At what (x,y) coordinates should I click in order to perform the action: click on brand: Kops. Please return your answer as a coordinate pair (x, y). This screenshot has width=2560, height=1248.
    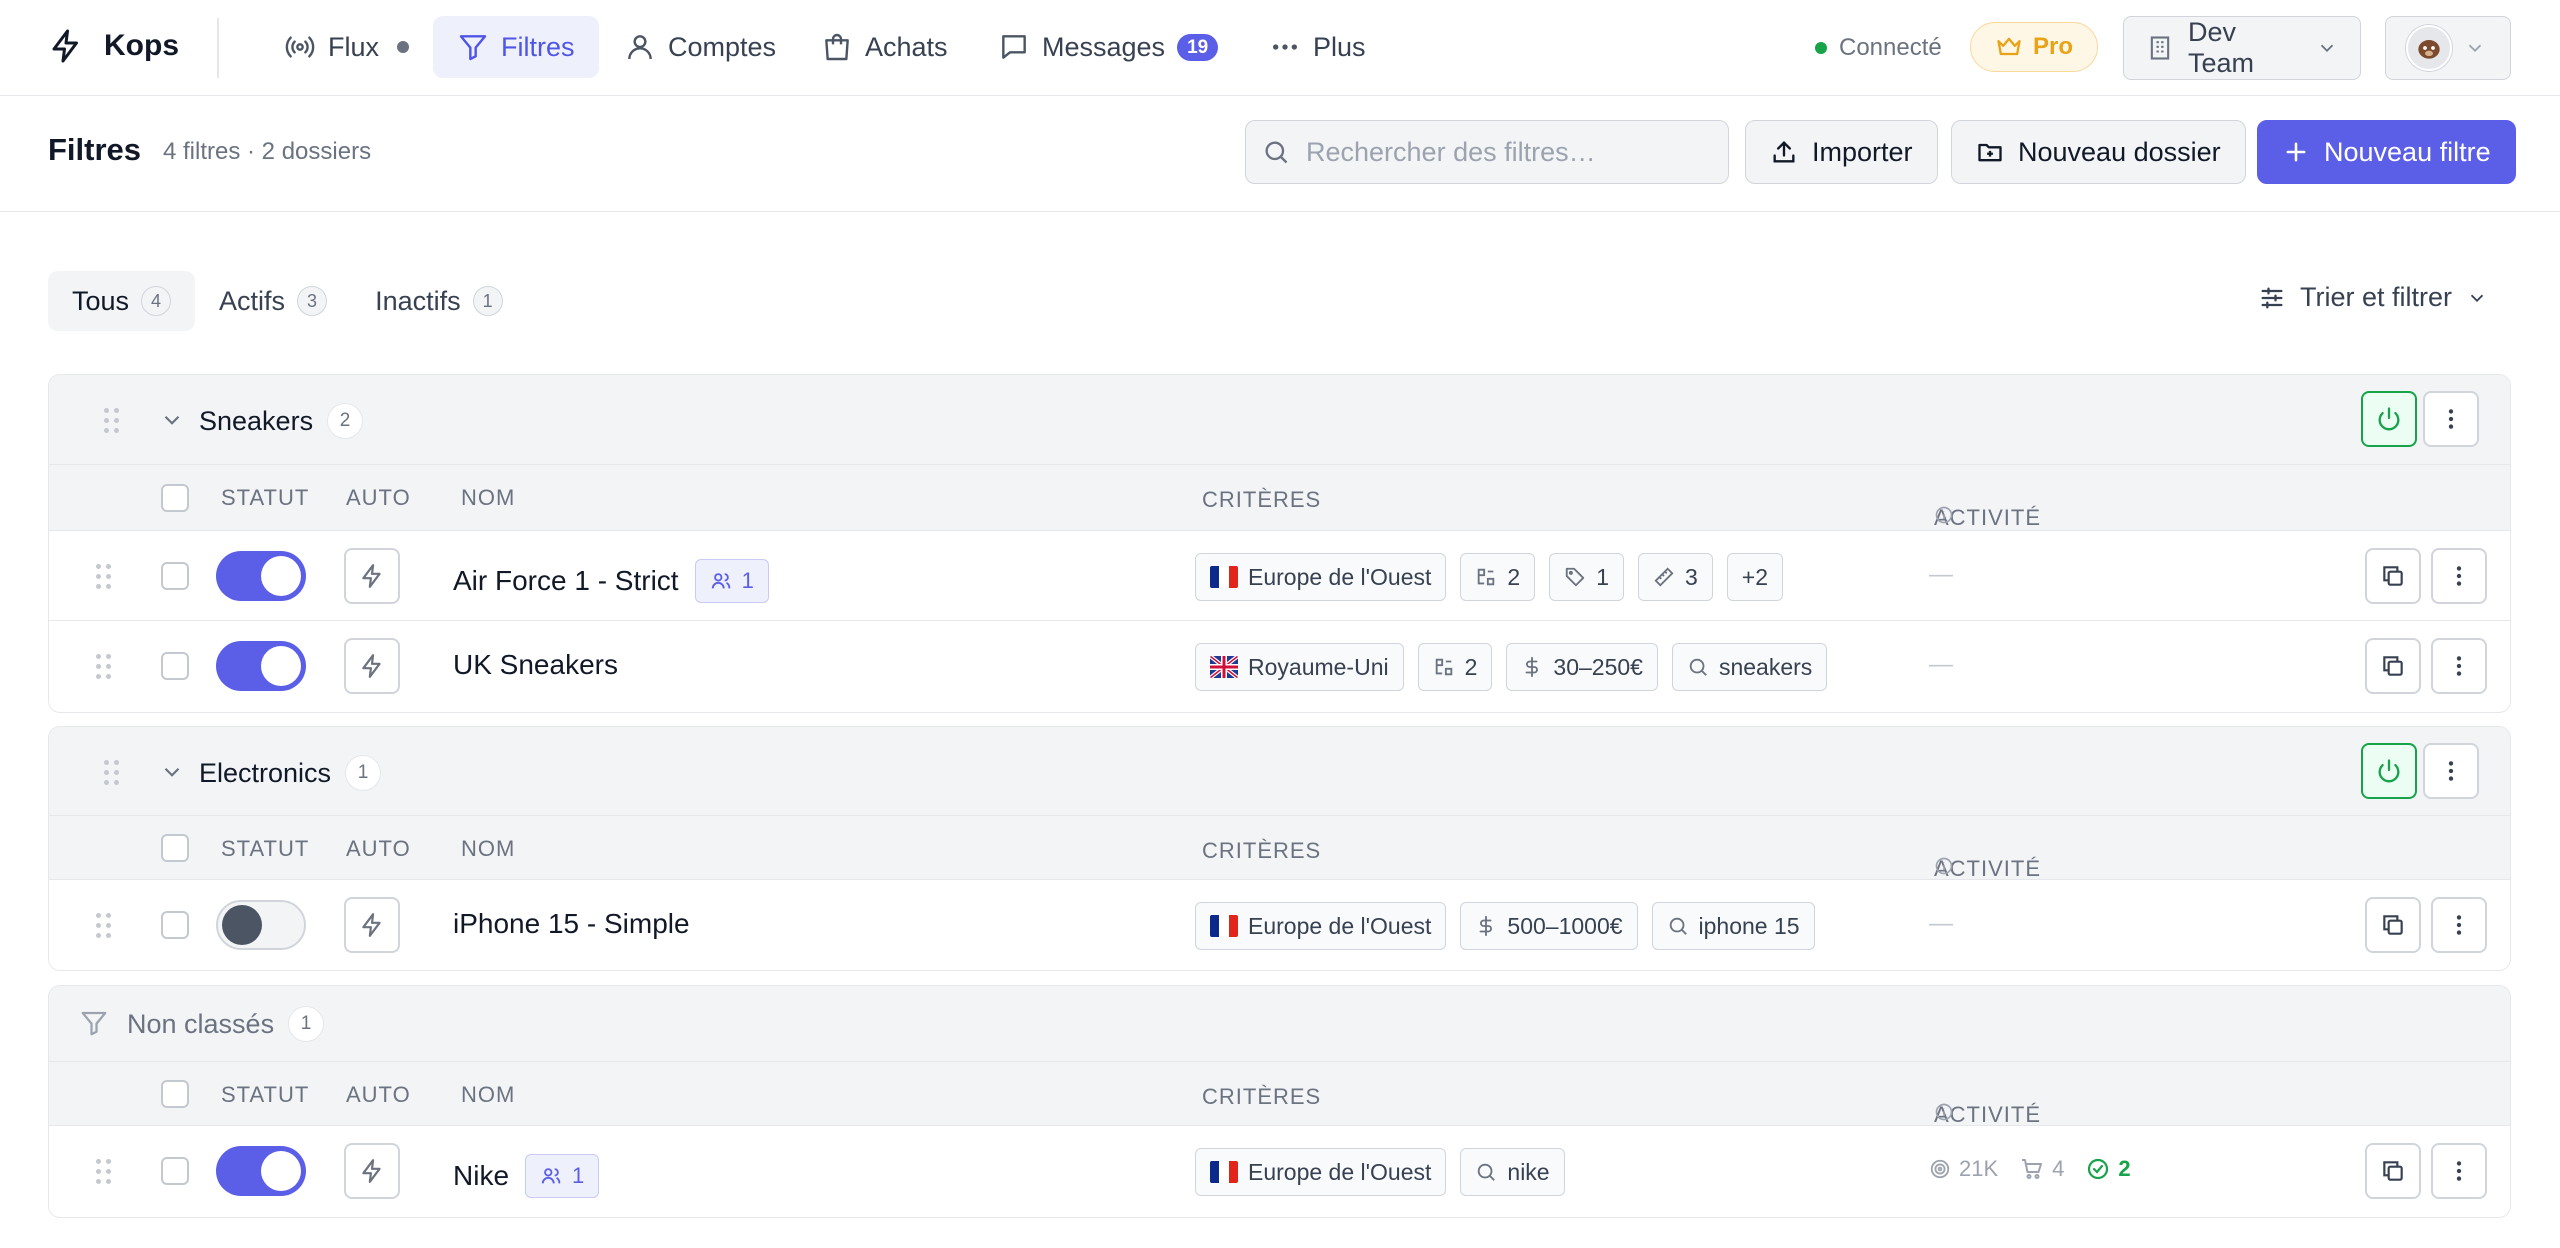
    Looking at the image, I should click on (113, 46).